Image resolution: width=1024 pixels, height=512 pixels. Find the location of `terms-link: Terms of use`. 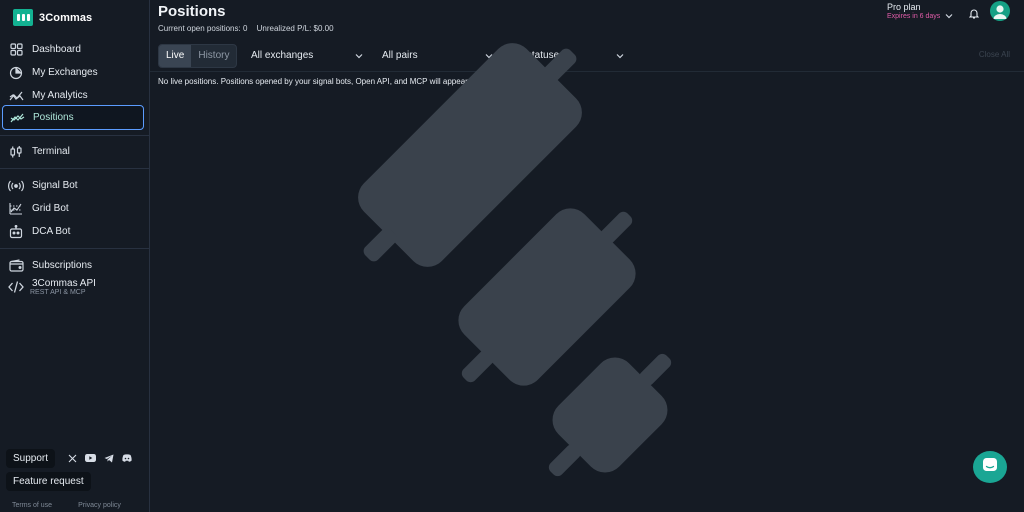

terms-link: Terms of use is located at coordinates (32, 505).